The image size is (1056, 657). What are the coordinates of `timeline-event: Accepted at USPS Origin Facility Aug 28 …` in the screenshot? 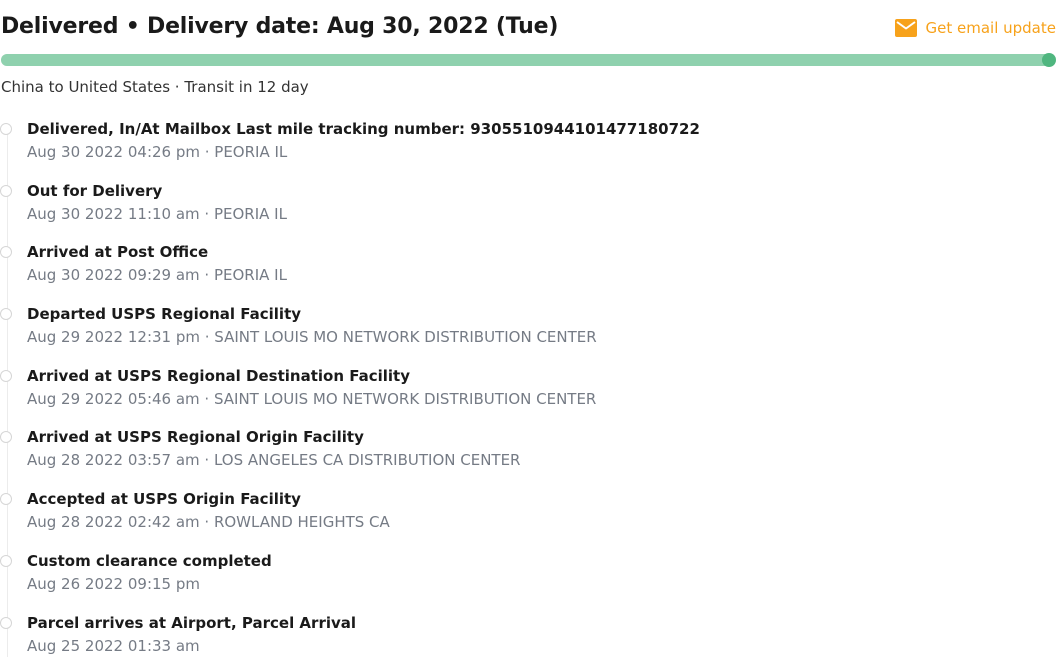 It's located at (528, 521).